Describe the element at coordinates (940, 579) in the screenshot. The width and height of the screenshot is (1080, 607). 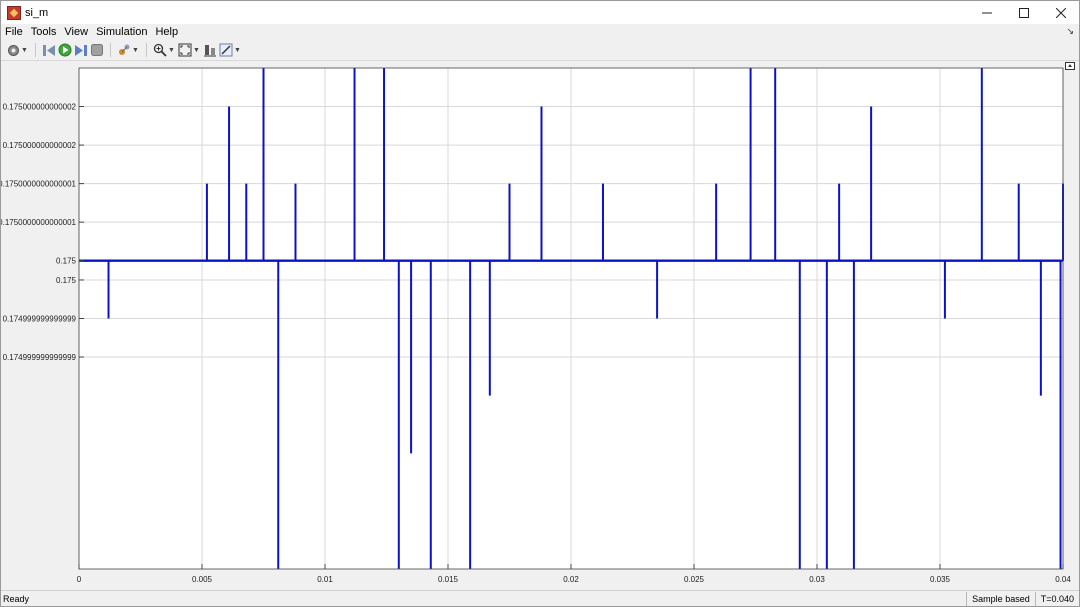
I see `x-tick-label: 0.035` at that location.